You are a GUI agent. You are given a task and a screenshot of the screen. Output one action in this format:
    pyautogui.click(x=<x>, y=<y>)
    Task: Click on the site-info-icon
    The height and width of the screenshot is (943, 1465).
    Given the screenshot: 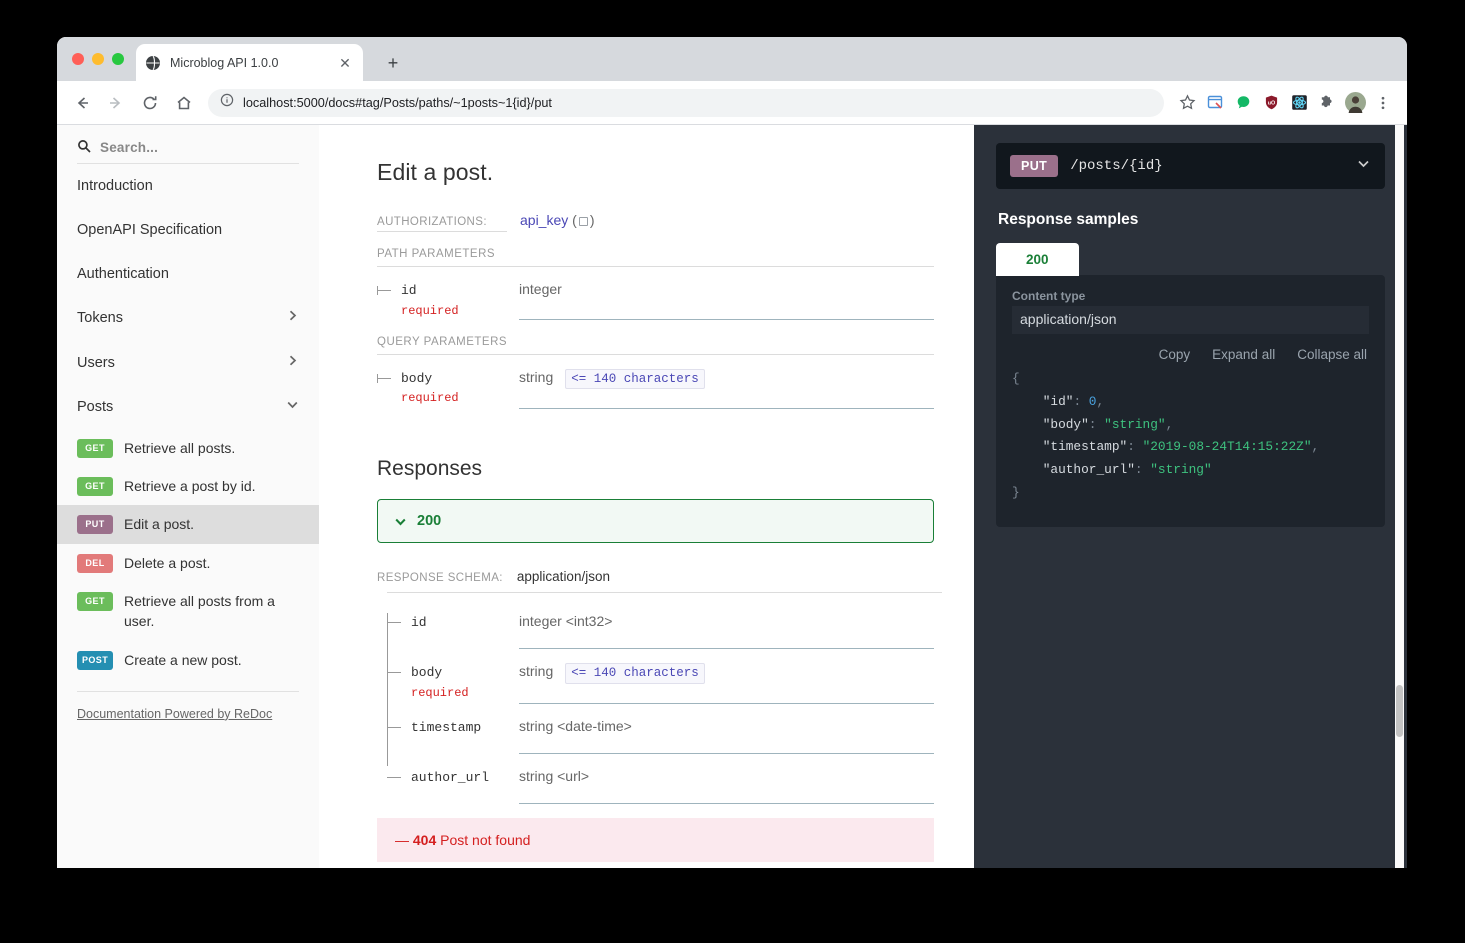 What is the action you would take?
    pyautogui.click(x=227, y=102)
    